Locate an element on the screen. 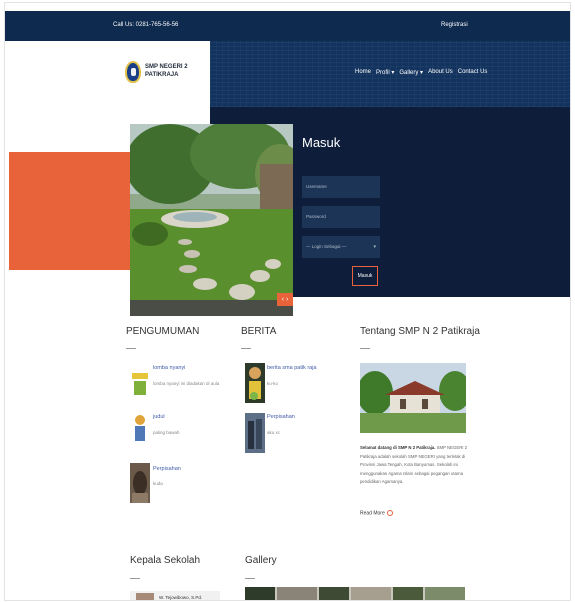  nav-about-us: About Us is located at coordinates (440, 72).